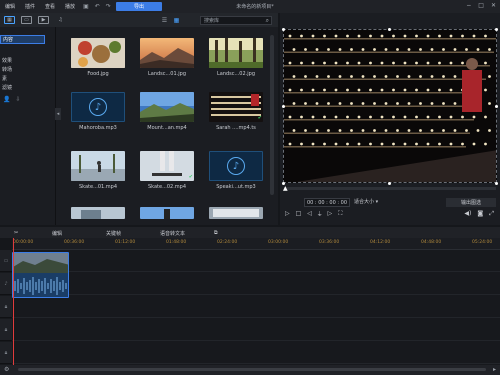  I want to click on detach-audio-icon: ⧉, so click(216, 233).